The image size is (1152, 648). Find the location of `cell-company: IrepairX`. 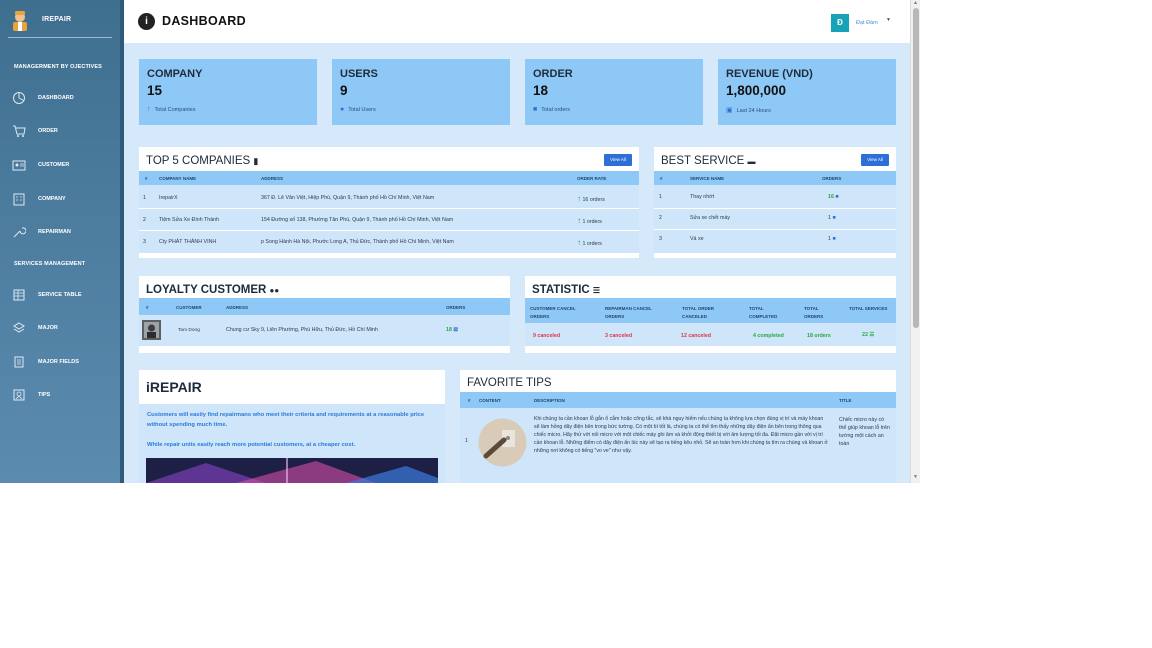

cell-company: IrepairX is located at coordinates (168, 198).